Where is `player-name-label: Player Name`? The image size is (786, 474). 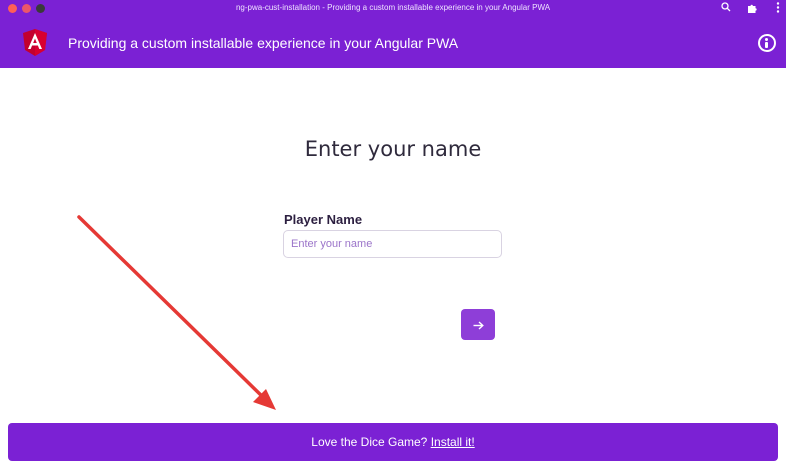 player-name-label: Player Name is located at coordinates (323, 219).